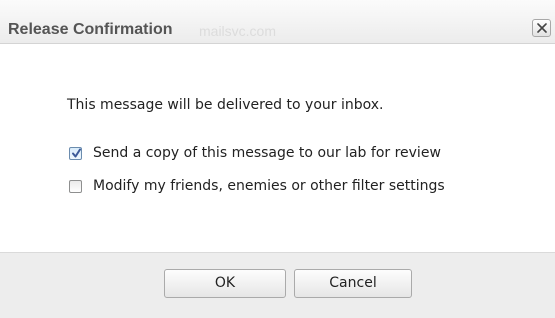  I want to click on close-button, so click(541, 28).